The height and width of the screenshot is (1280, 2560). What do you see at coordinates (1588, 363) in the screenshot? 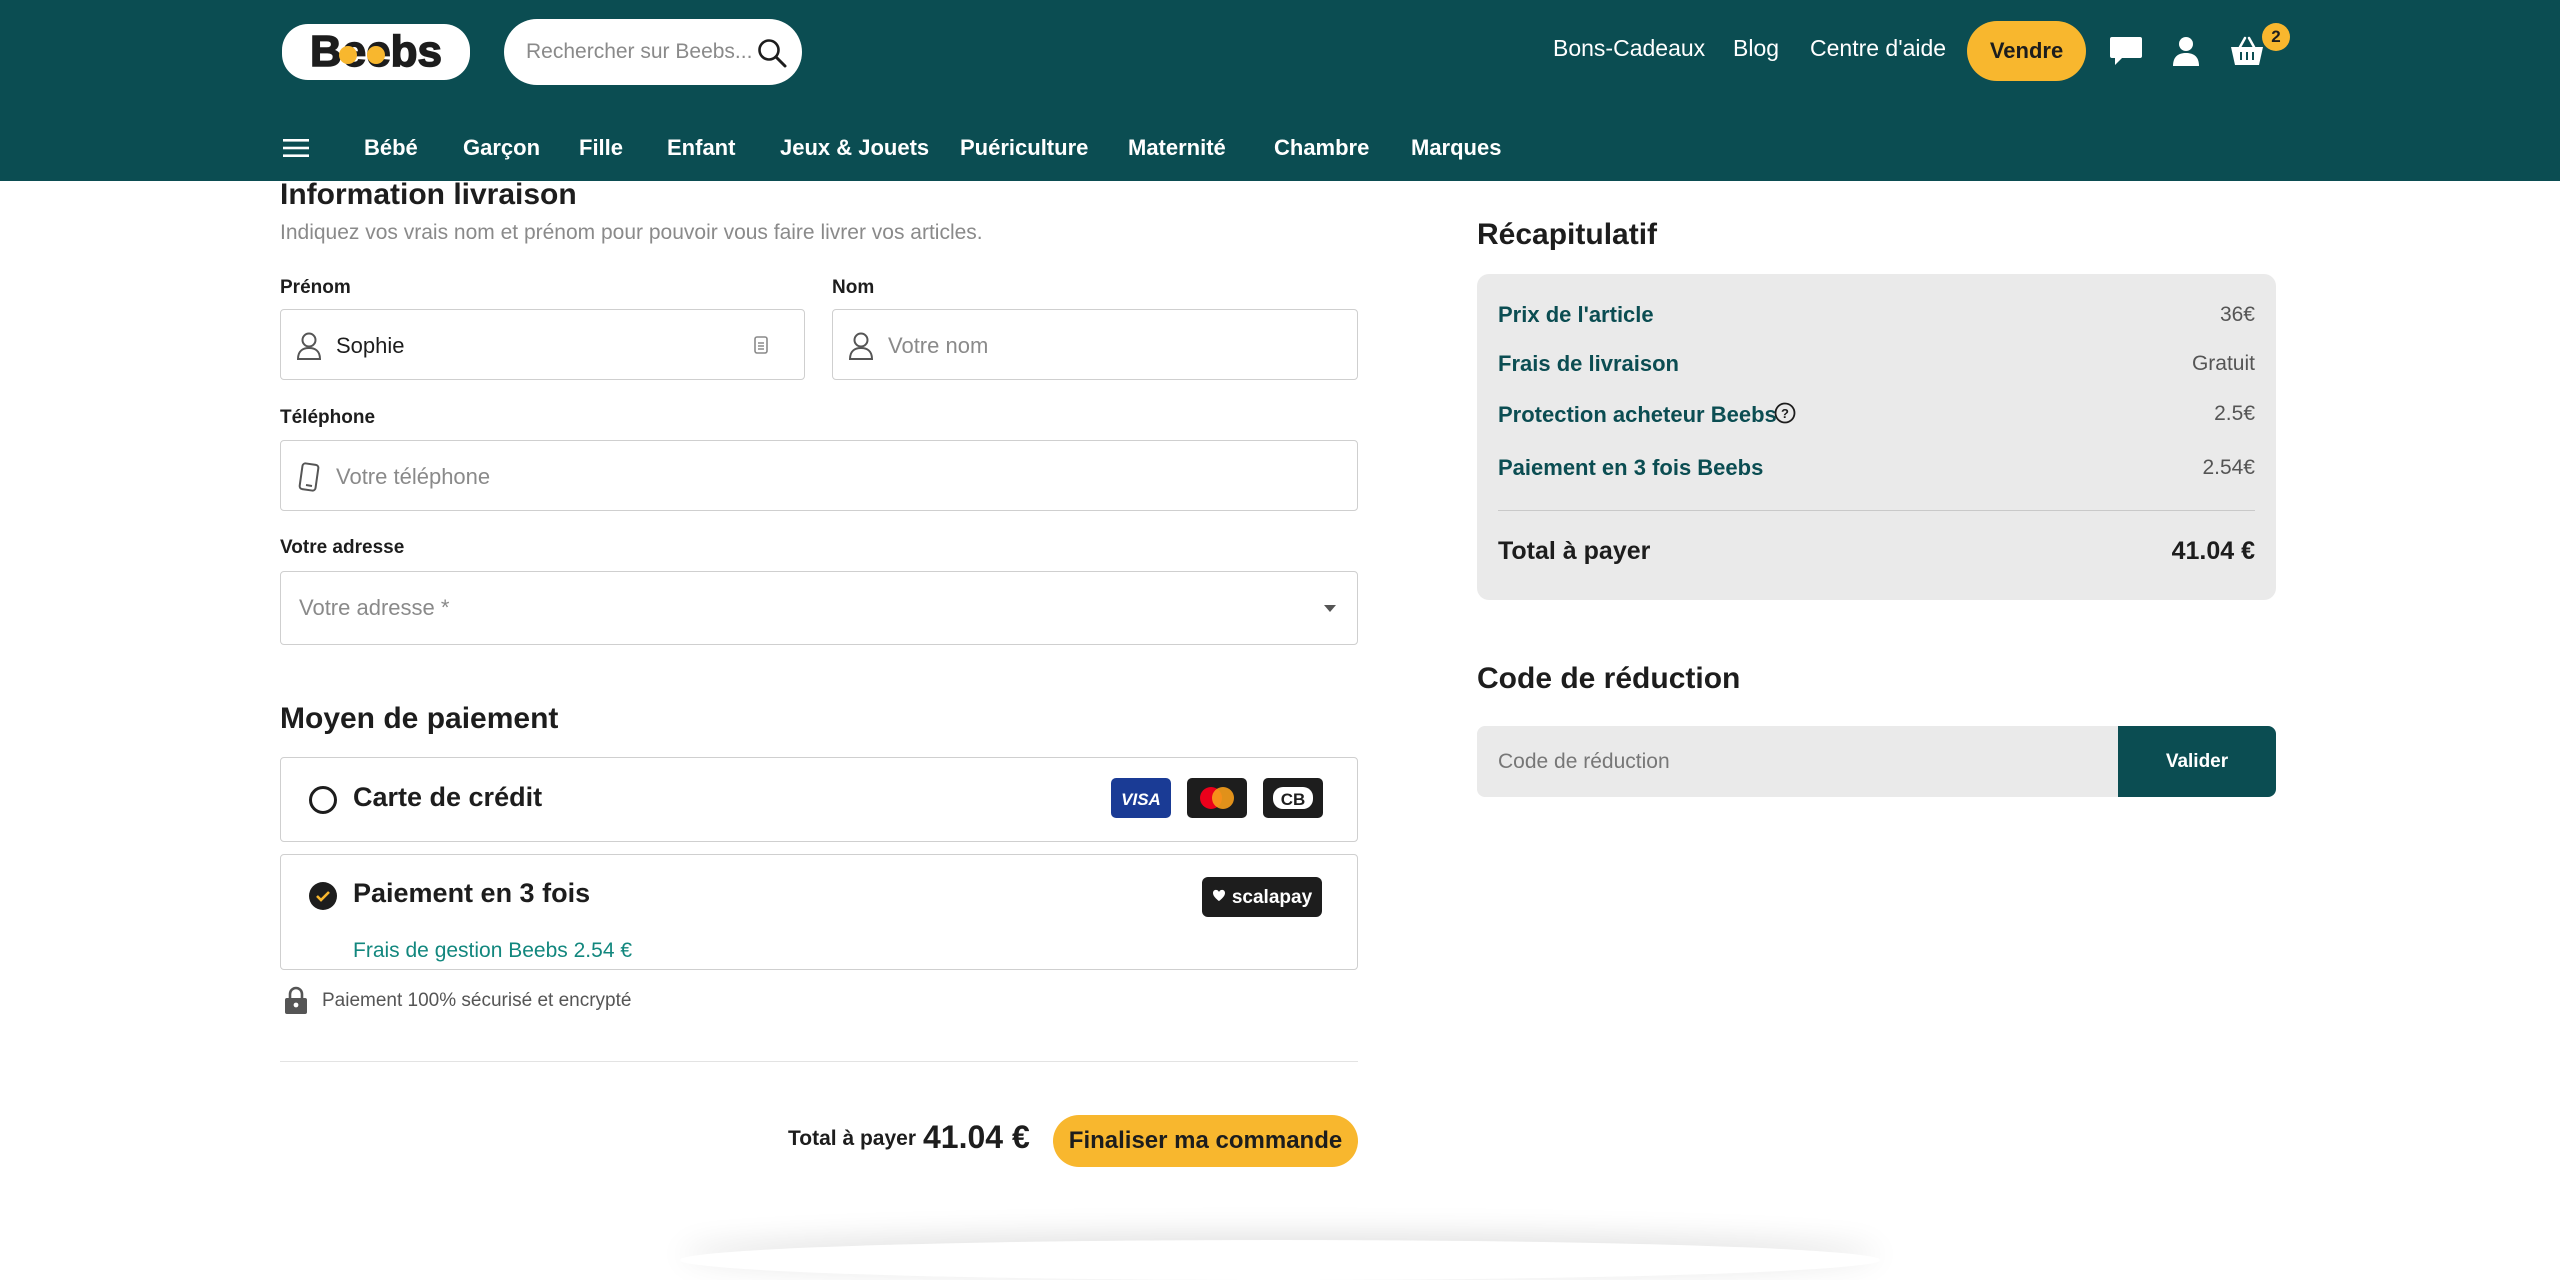
I see `summary-row-label: Frais de livraison` at bounding box center [1588, 363].